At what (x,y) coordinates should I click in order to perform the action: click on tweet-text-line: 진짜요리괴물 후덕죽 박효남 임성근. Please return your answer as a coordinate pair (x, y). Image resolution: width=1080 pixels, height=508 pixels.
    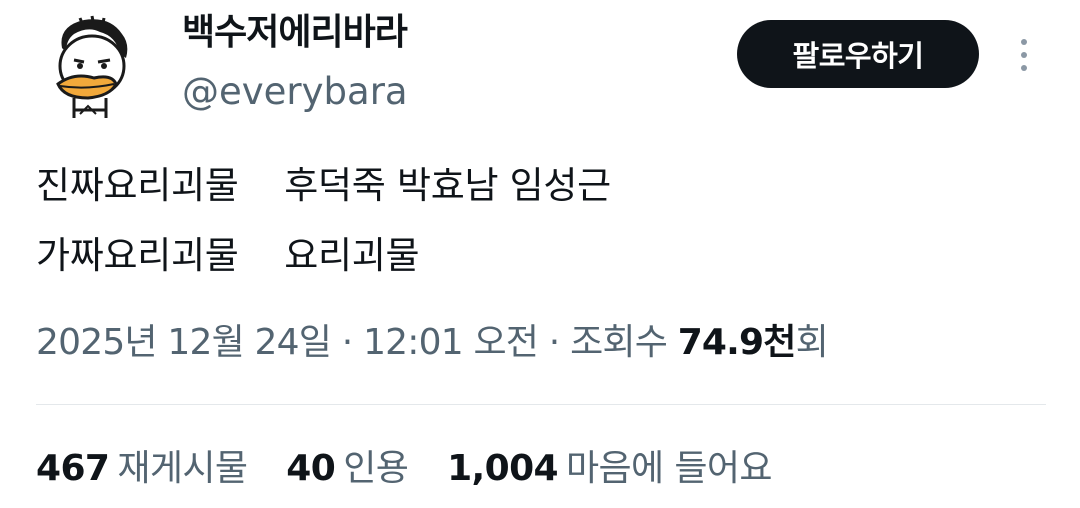
    Looking at the image, I should click on (323, 185).